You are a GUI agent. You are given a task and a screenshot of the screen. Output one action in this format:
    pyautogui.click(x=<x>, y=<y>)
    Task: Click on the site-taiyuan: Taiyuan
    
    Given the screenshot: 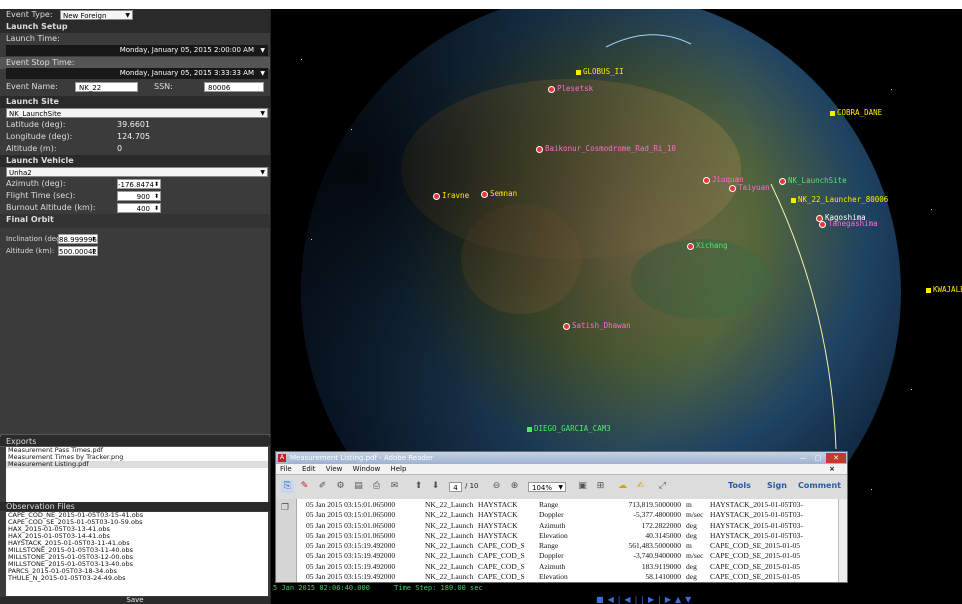 What is the action you would take?
    pyautogui.click(x=749, y=187)
    